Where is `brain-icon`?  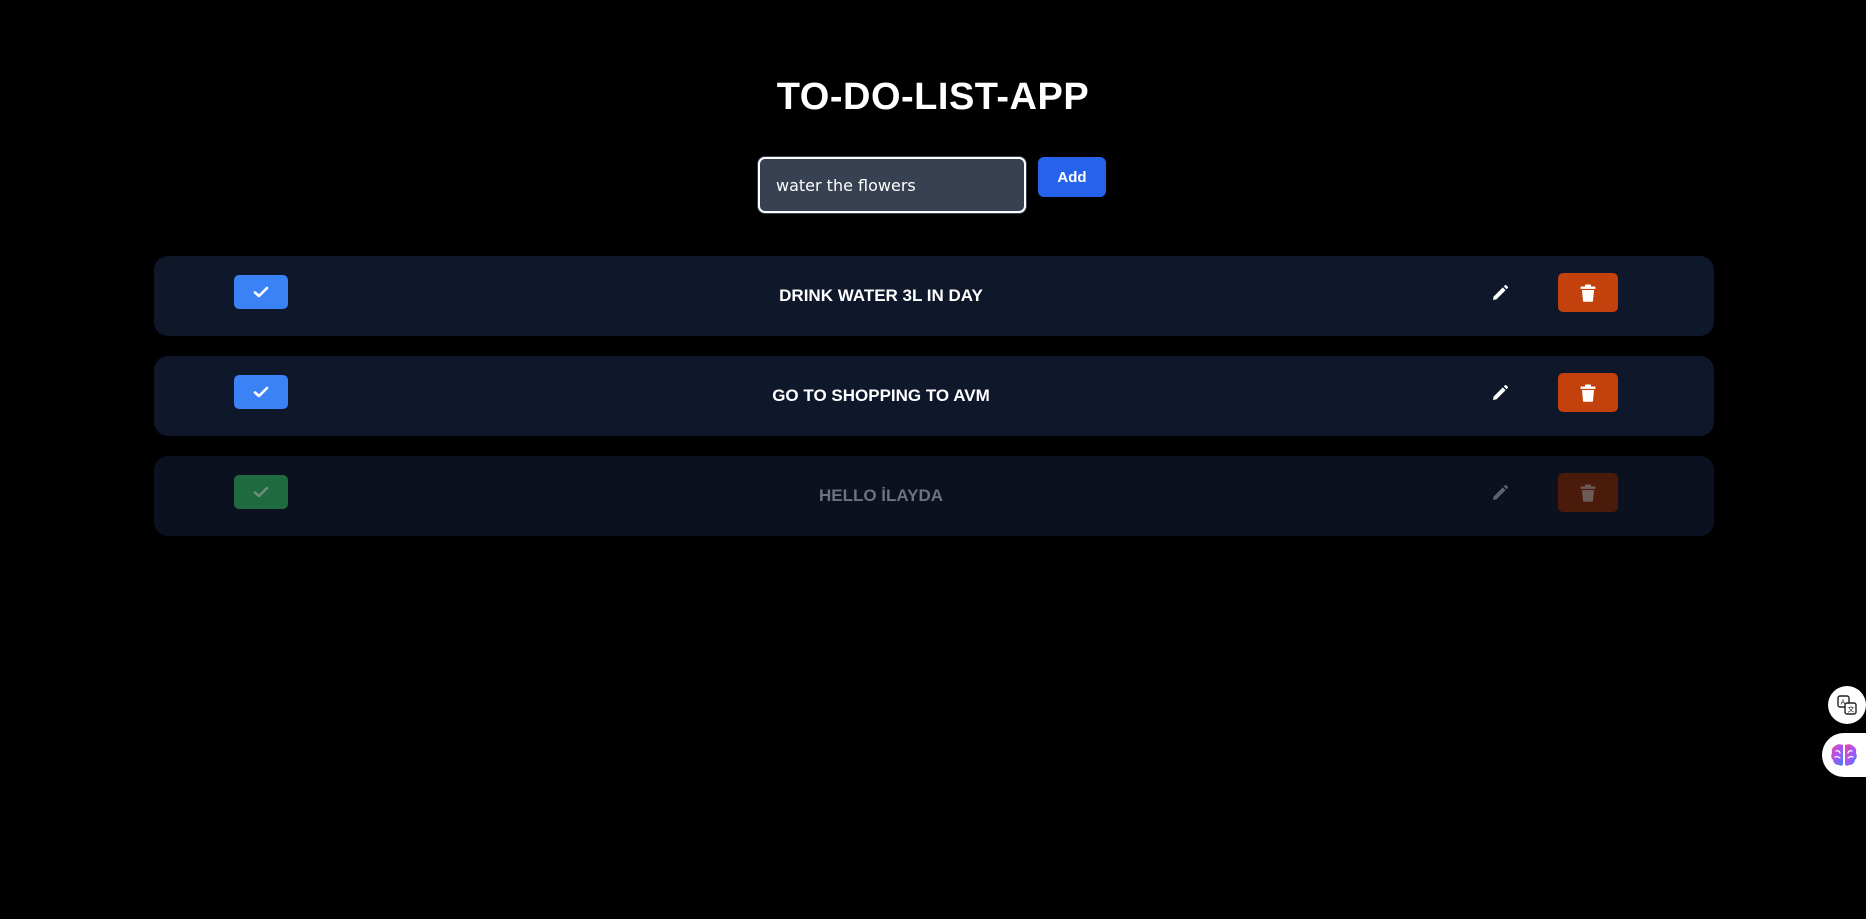 brain-icon is located at coordinates (1844, 755).